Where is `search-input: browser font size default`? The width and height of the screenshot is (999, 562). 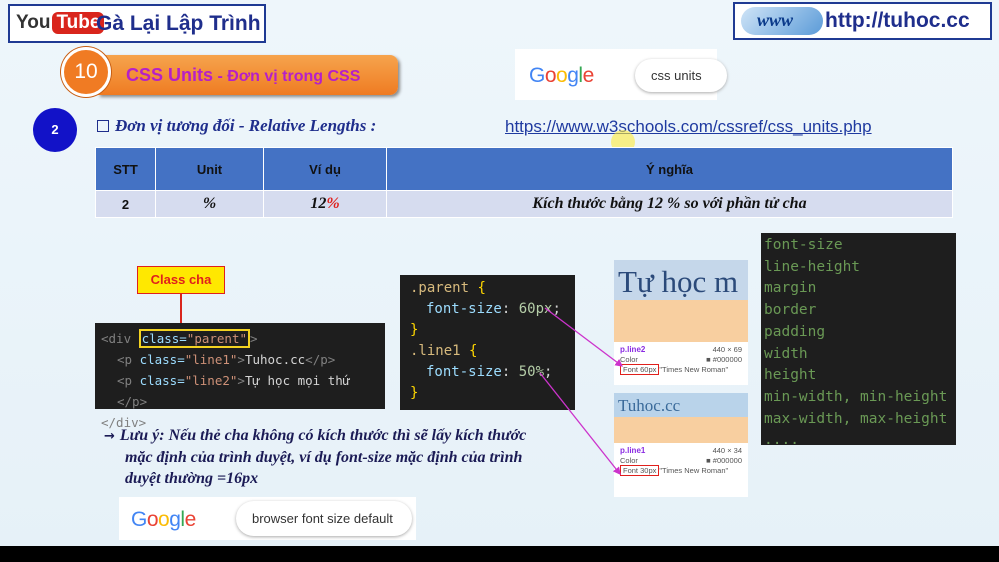 search-input: browser font size default is located at coordinates (324, 518).